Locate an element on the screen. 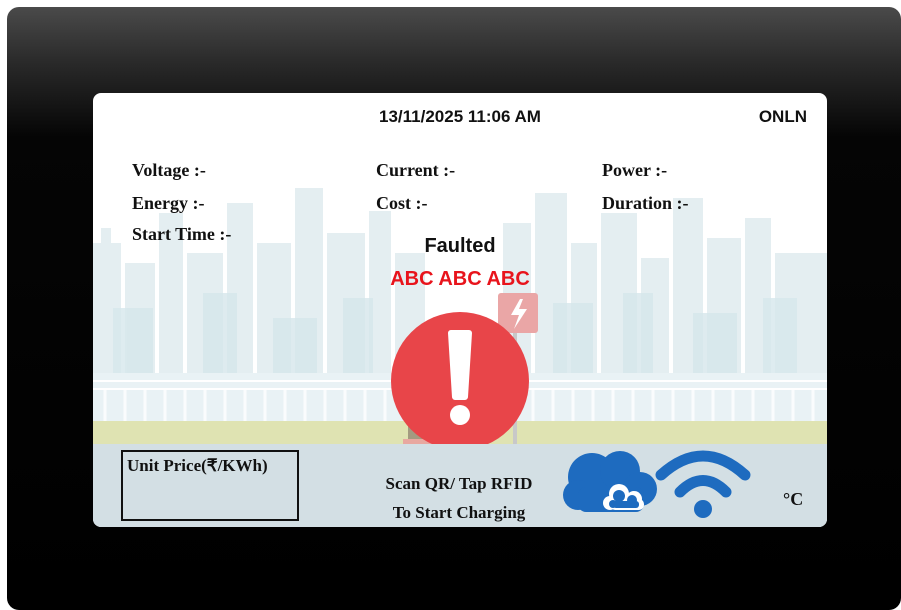 This screenshot has width=901, height=610. wifi-icon is located at coordinates (703, 484).